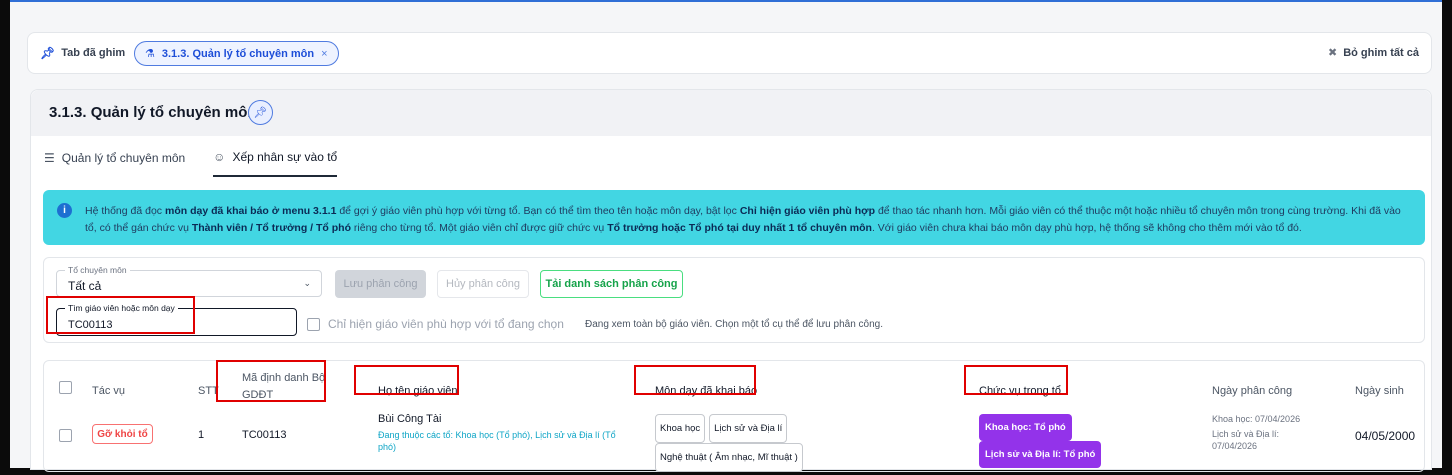 The image size is (1452, 475). I want to click on subject-tag: Lịch sử và Địa lí, so click(748, 428).